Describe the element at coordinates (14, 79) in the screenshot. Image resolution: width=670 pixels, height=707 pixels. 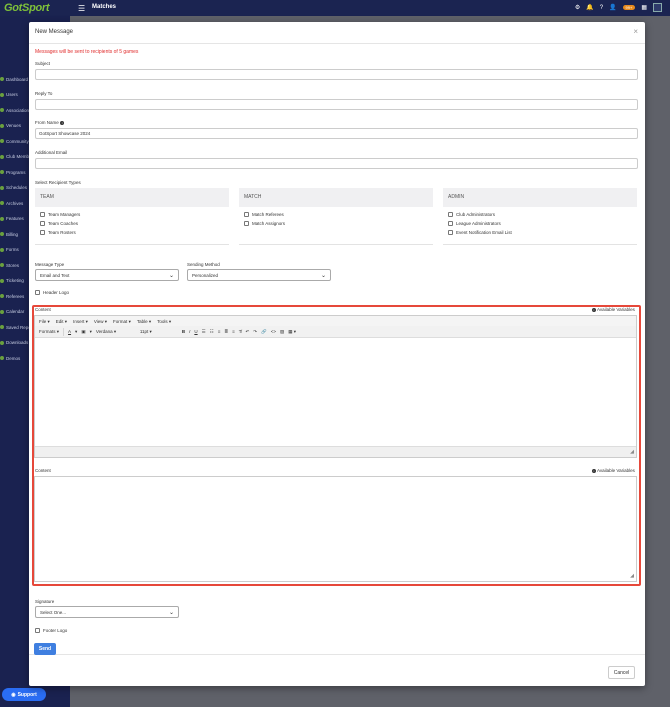
I see `sidebar-item: Dashboard` at that location.